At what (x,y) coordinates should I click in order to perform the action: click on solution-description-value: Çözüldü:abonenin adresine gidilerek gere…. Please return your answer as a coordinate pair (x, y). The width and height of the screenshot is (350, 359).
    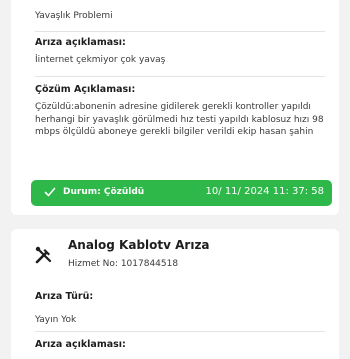
    Looking at the image, I should click on (179, 120).